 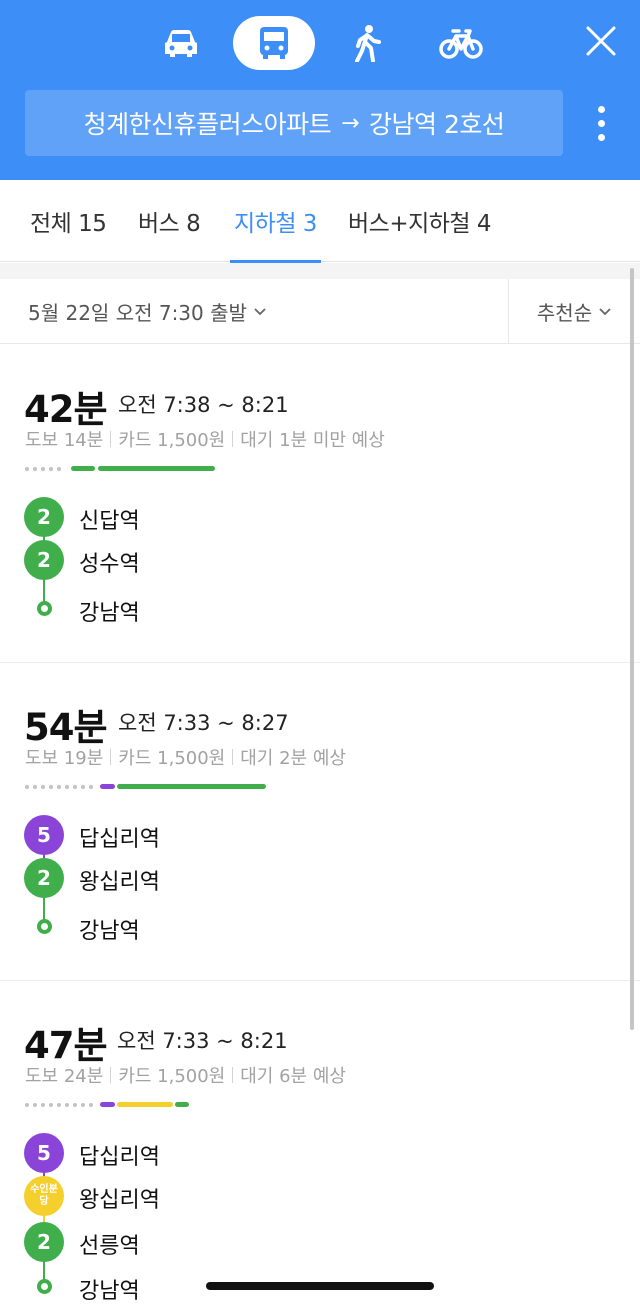 I want to click on departure-time-label: 5월 22일 오전 7:30 출발, so click(x=137, y=313).